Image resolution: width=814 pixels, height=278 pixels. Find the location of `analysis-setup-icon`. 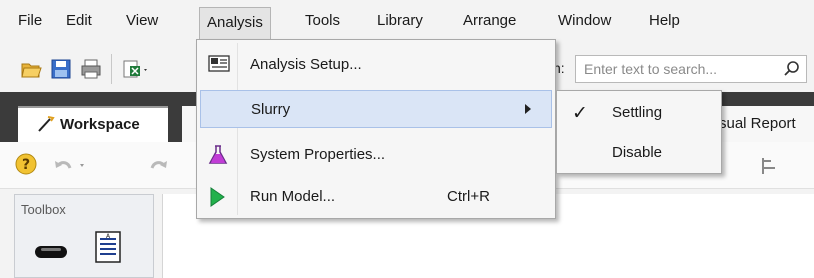

analysis-setup-icon is located at coordinates (219, 65).